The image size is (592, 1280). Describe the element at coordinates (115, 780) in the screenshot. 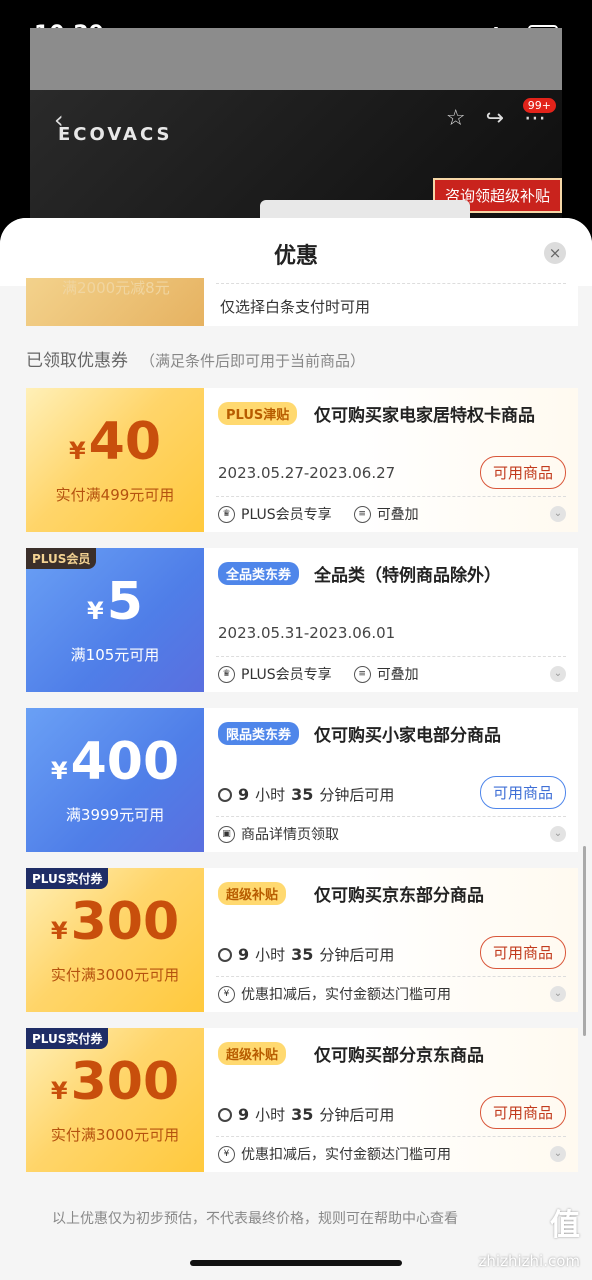

I see `coupon-stub: ¥400 满3999元可用` at that location.